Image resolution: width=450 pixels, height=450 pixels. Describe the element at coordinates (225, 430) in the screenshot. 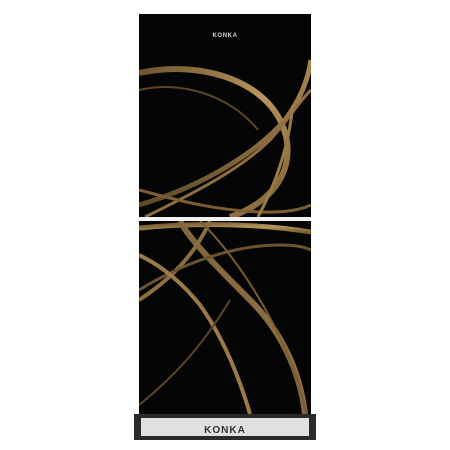

I see `brand-logo-bottom: KONKA` at that location.